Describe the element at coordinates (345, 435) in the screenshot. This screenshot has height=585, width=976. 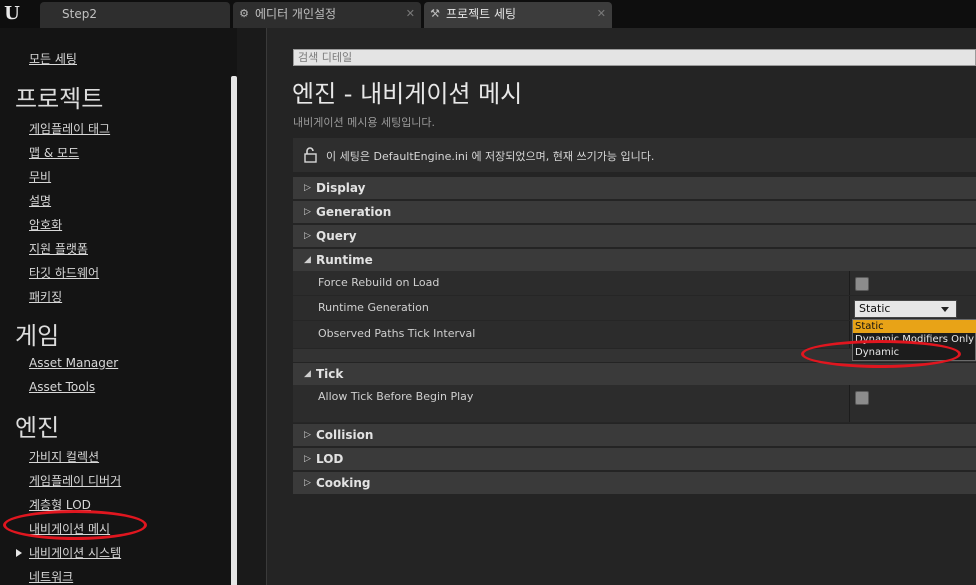
I see `category-label: Collision` at that location.